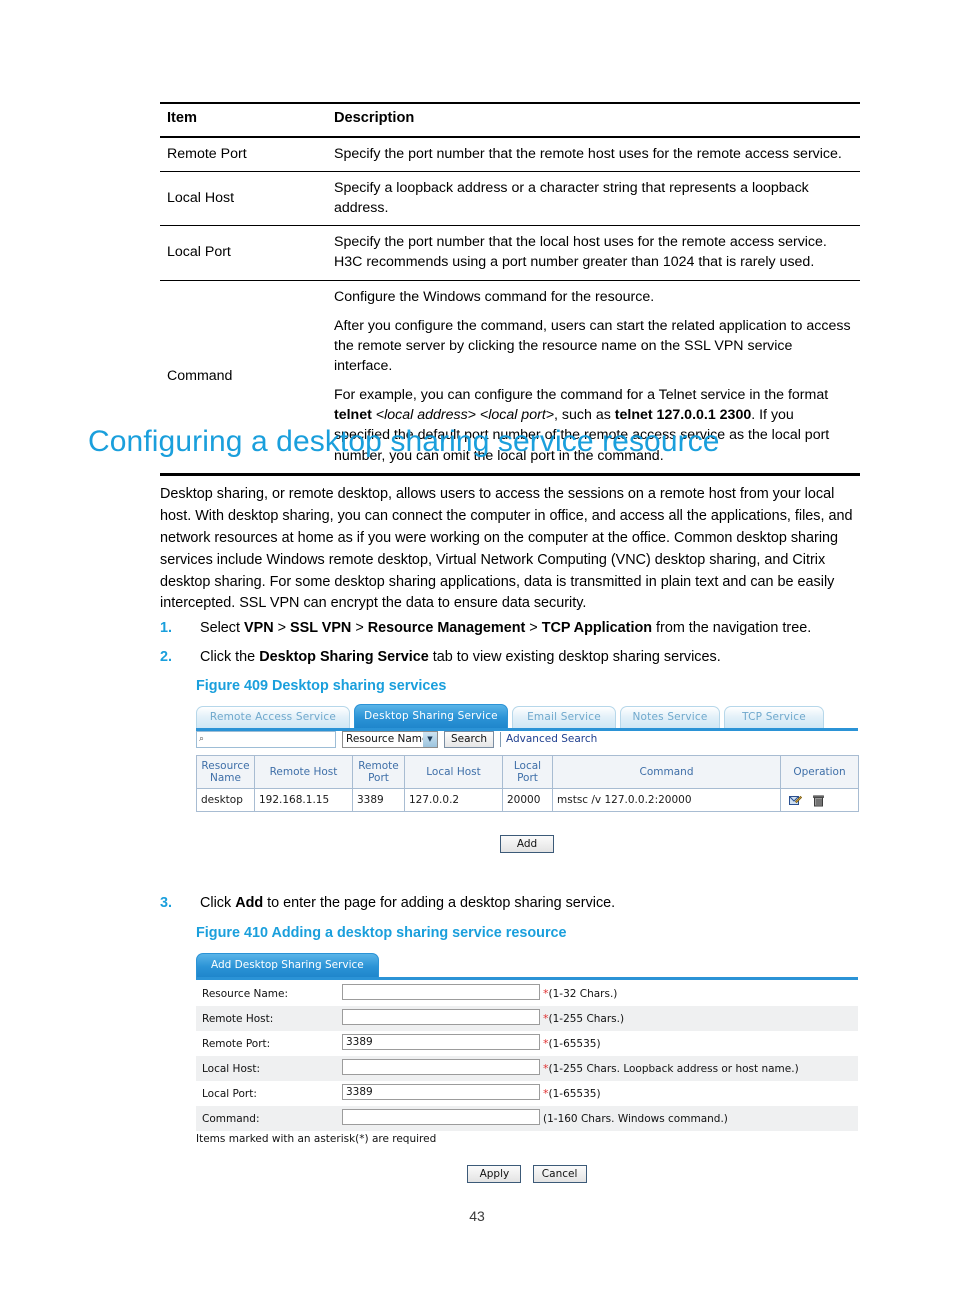  Describe the element at coordinates (527, 844) in the screenshot. I see `add-button: Add` at that location.